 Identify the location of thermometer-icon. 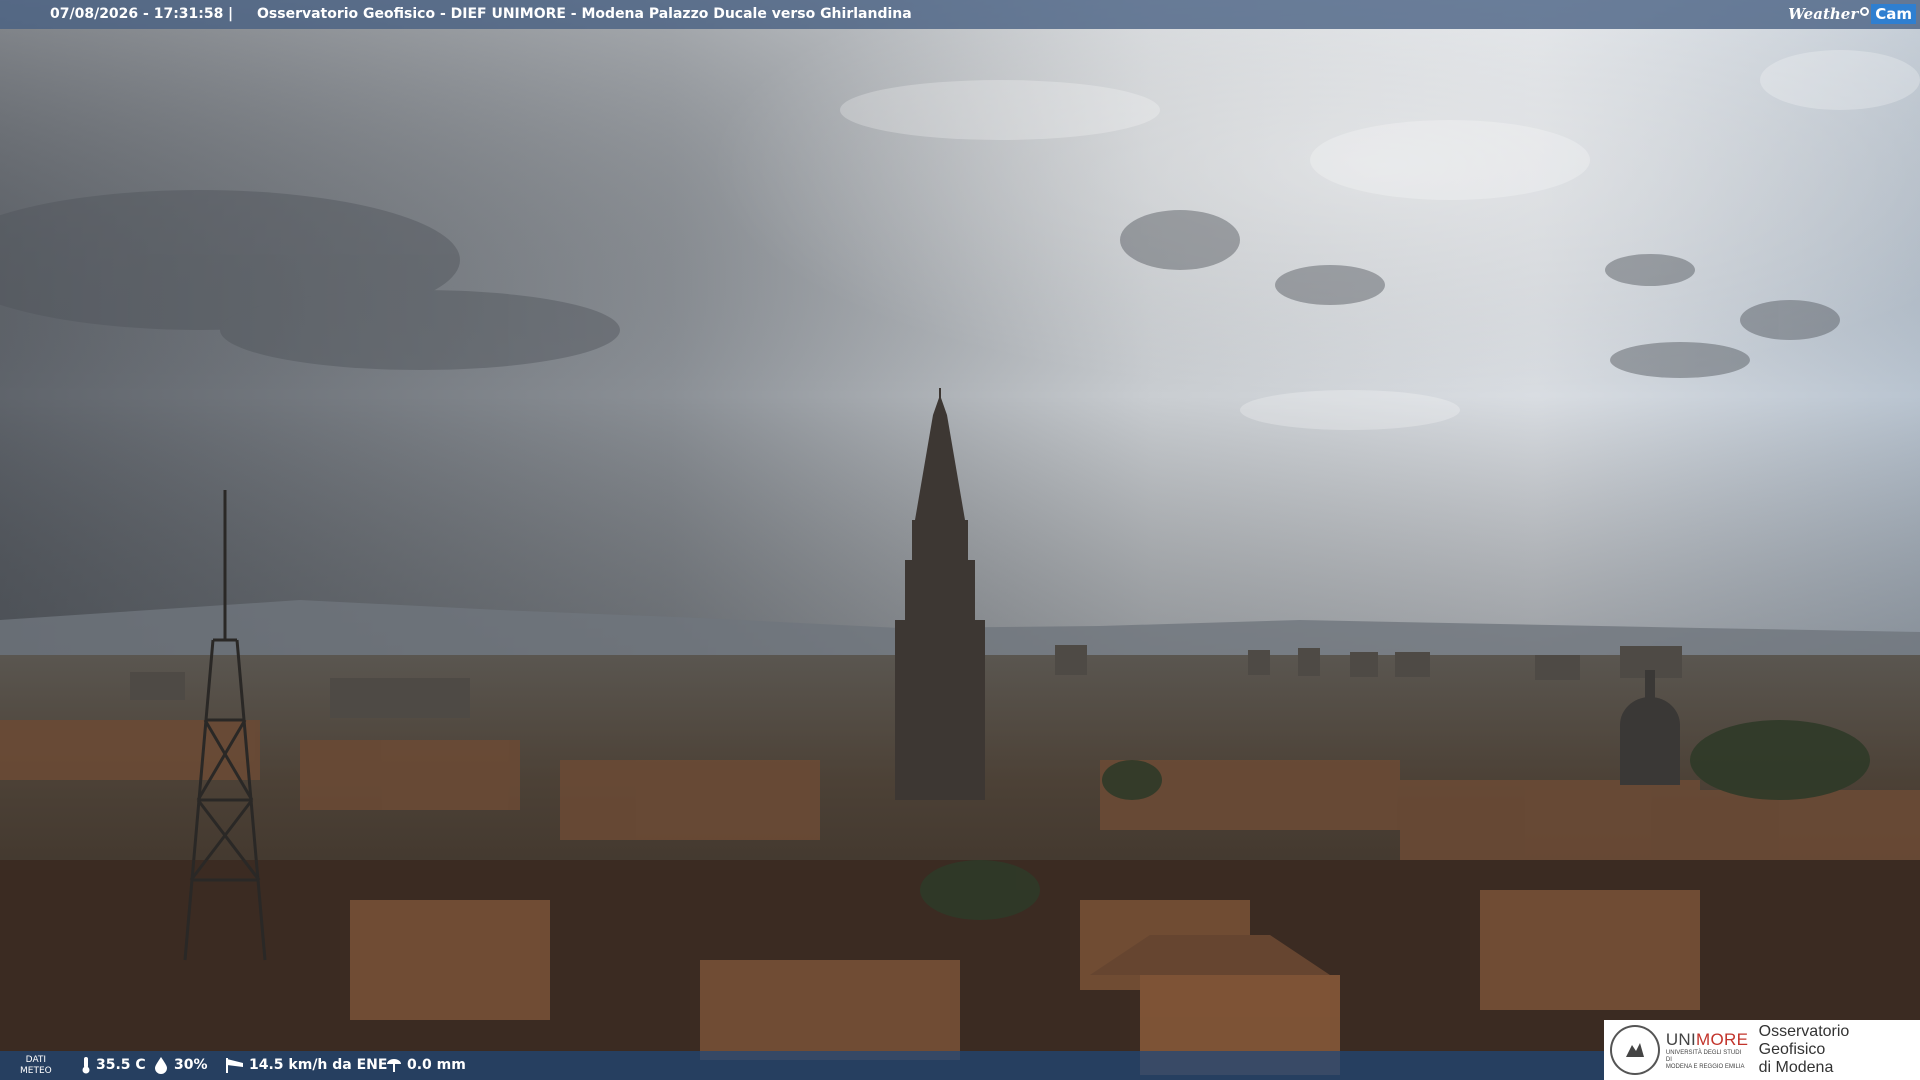
(86, 1065).